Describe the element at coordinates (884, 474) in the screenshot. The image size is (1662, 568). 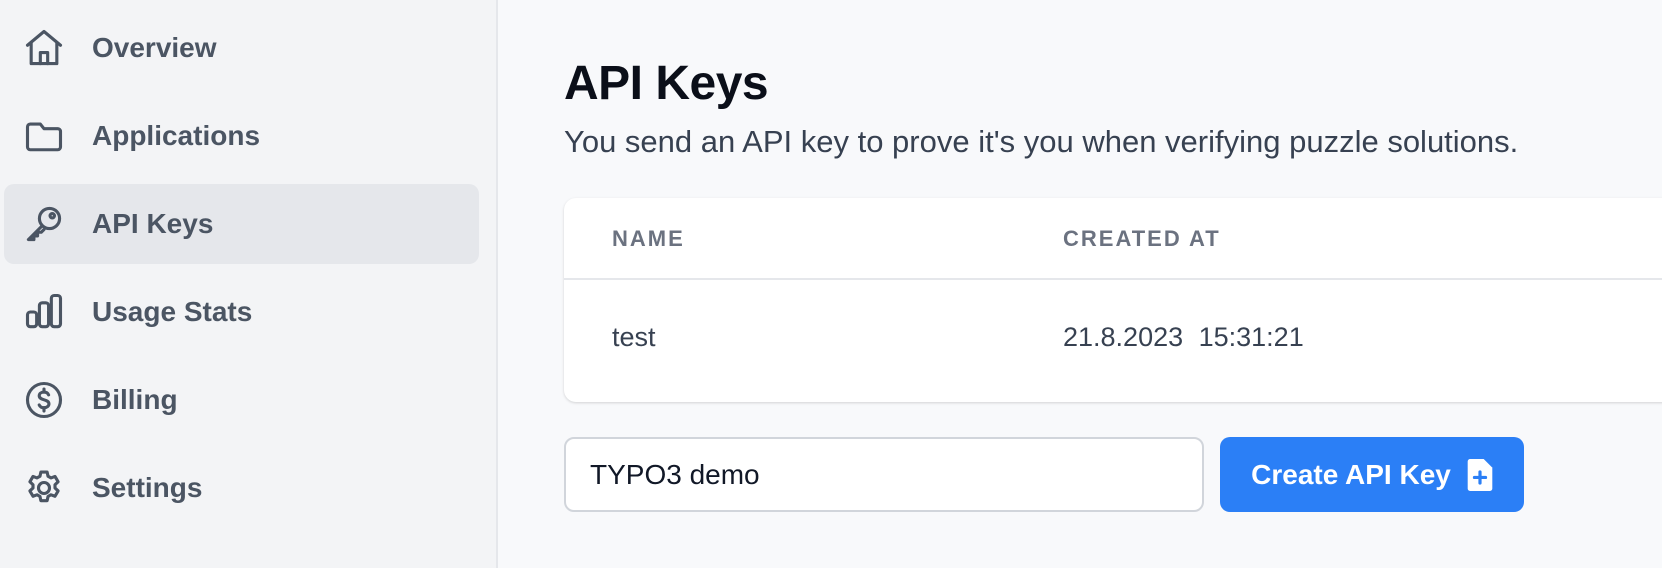
I see `api-key-name-input` at that location.